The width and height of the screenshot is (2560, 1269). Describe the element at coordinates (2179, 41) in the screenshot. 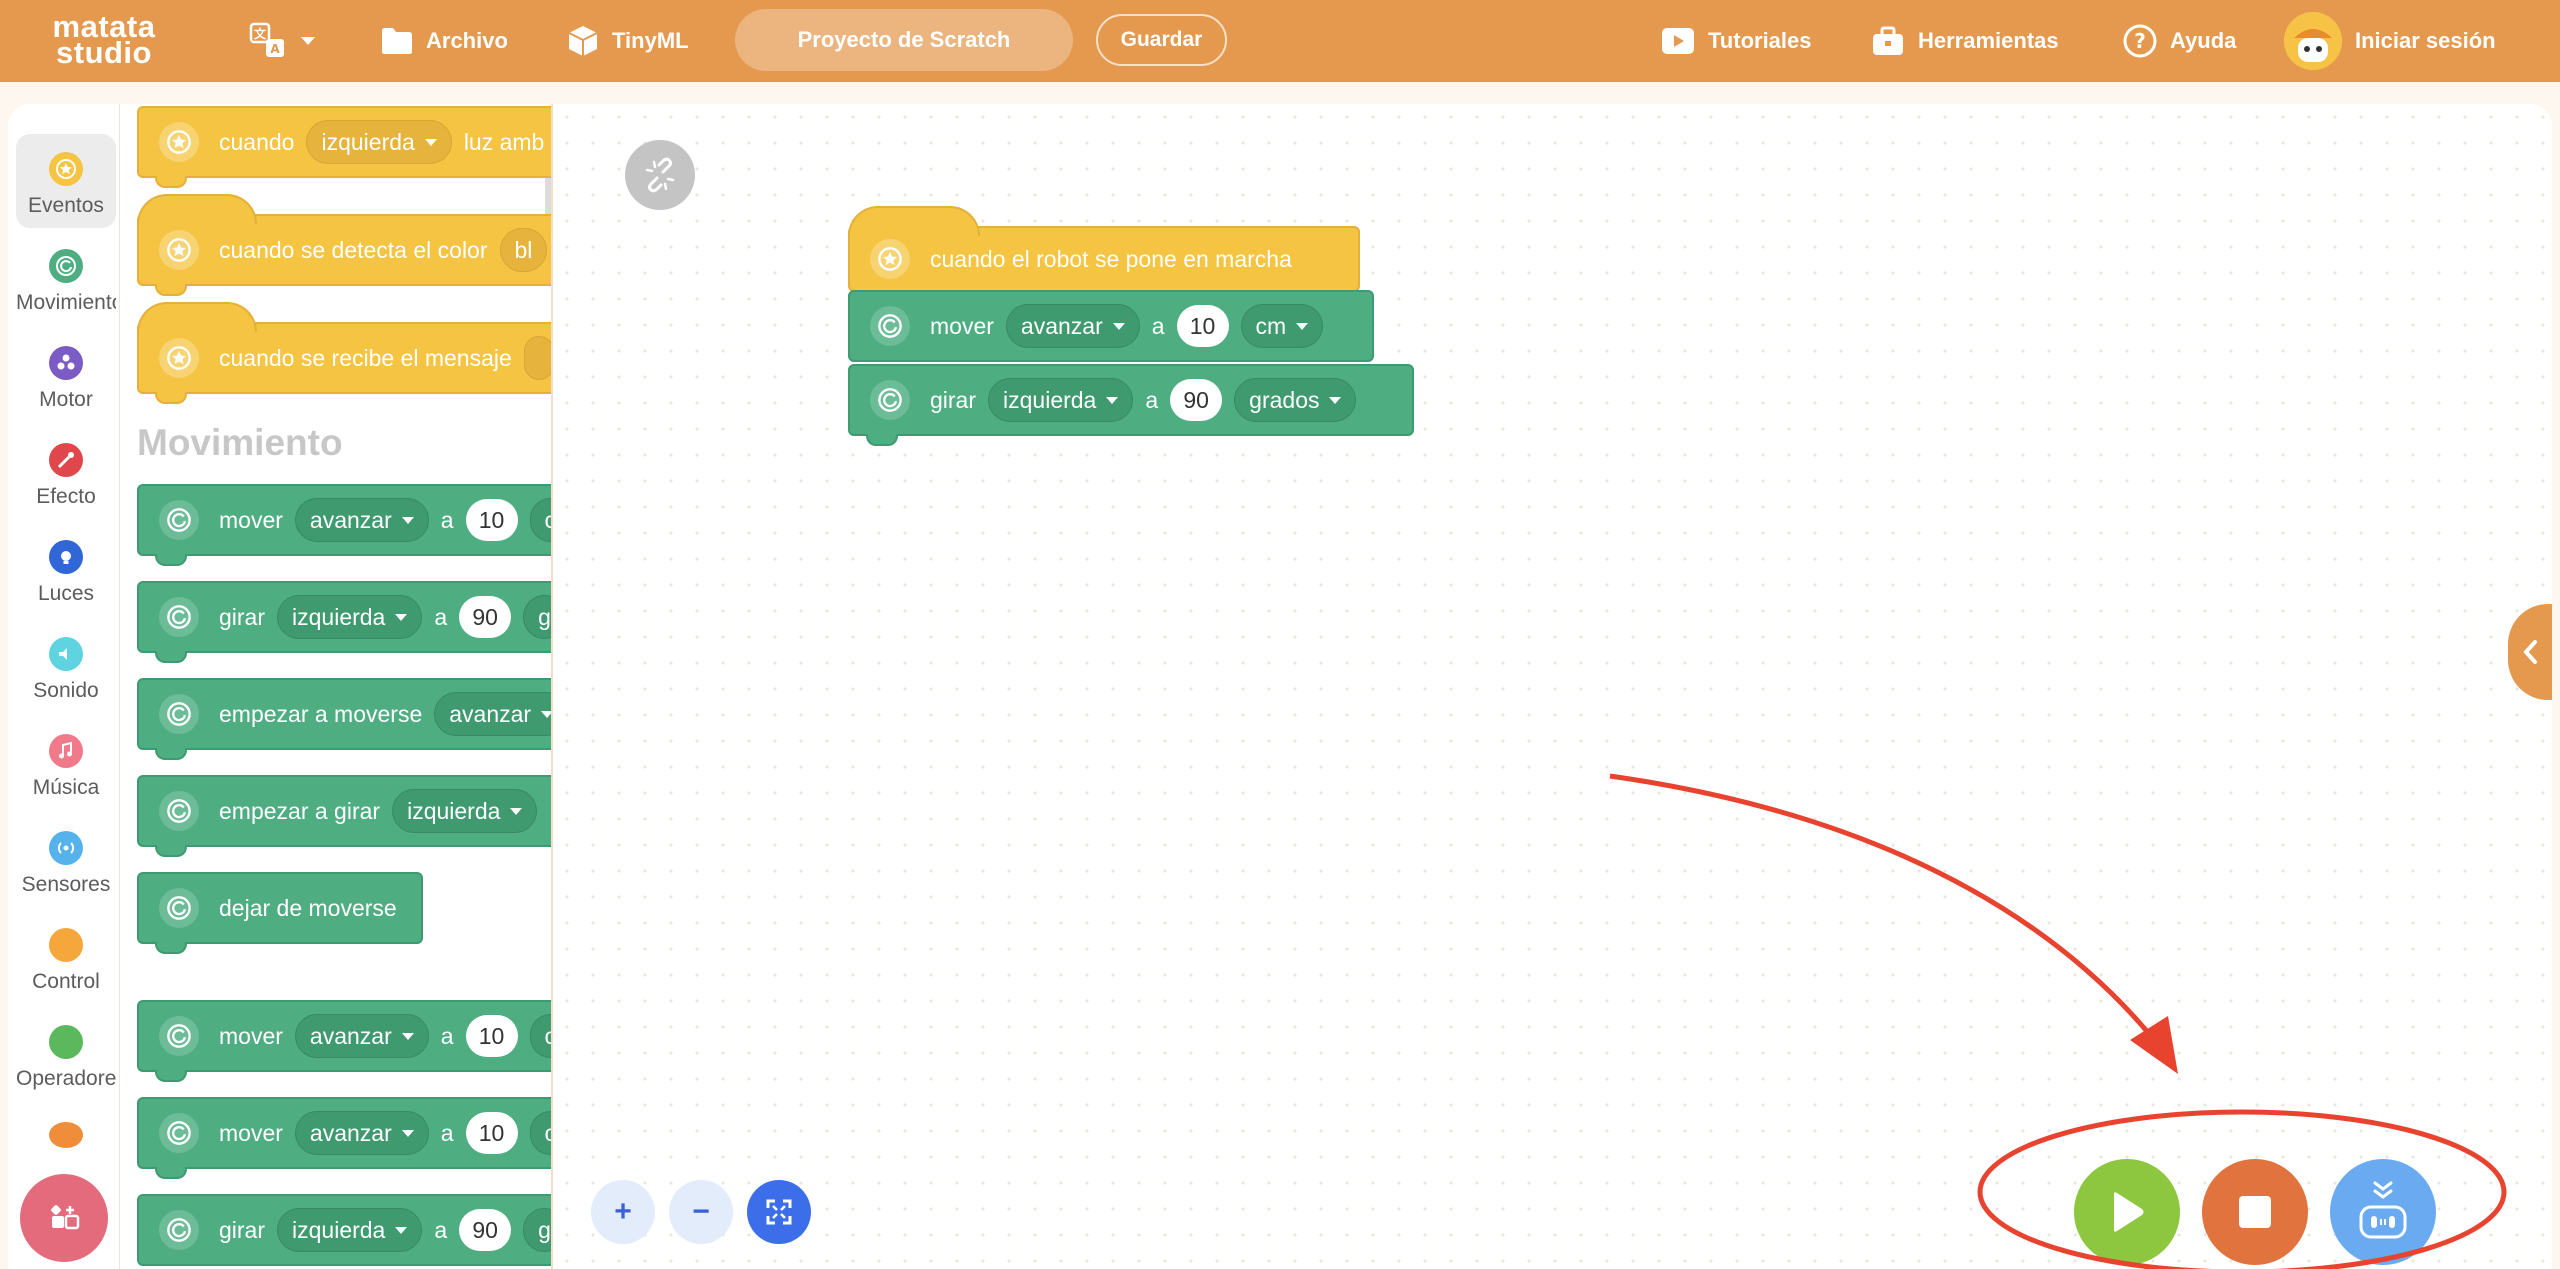

I see `help-button: ? Ayuda` at that location.